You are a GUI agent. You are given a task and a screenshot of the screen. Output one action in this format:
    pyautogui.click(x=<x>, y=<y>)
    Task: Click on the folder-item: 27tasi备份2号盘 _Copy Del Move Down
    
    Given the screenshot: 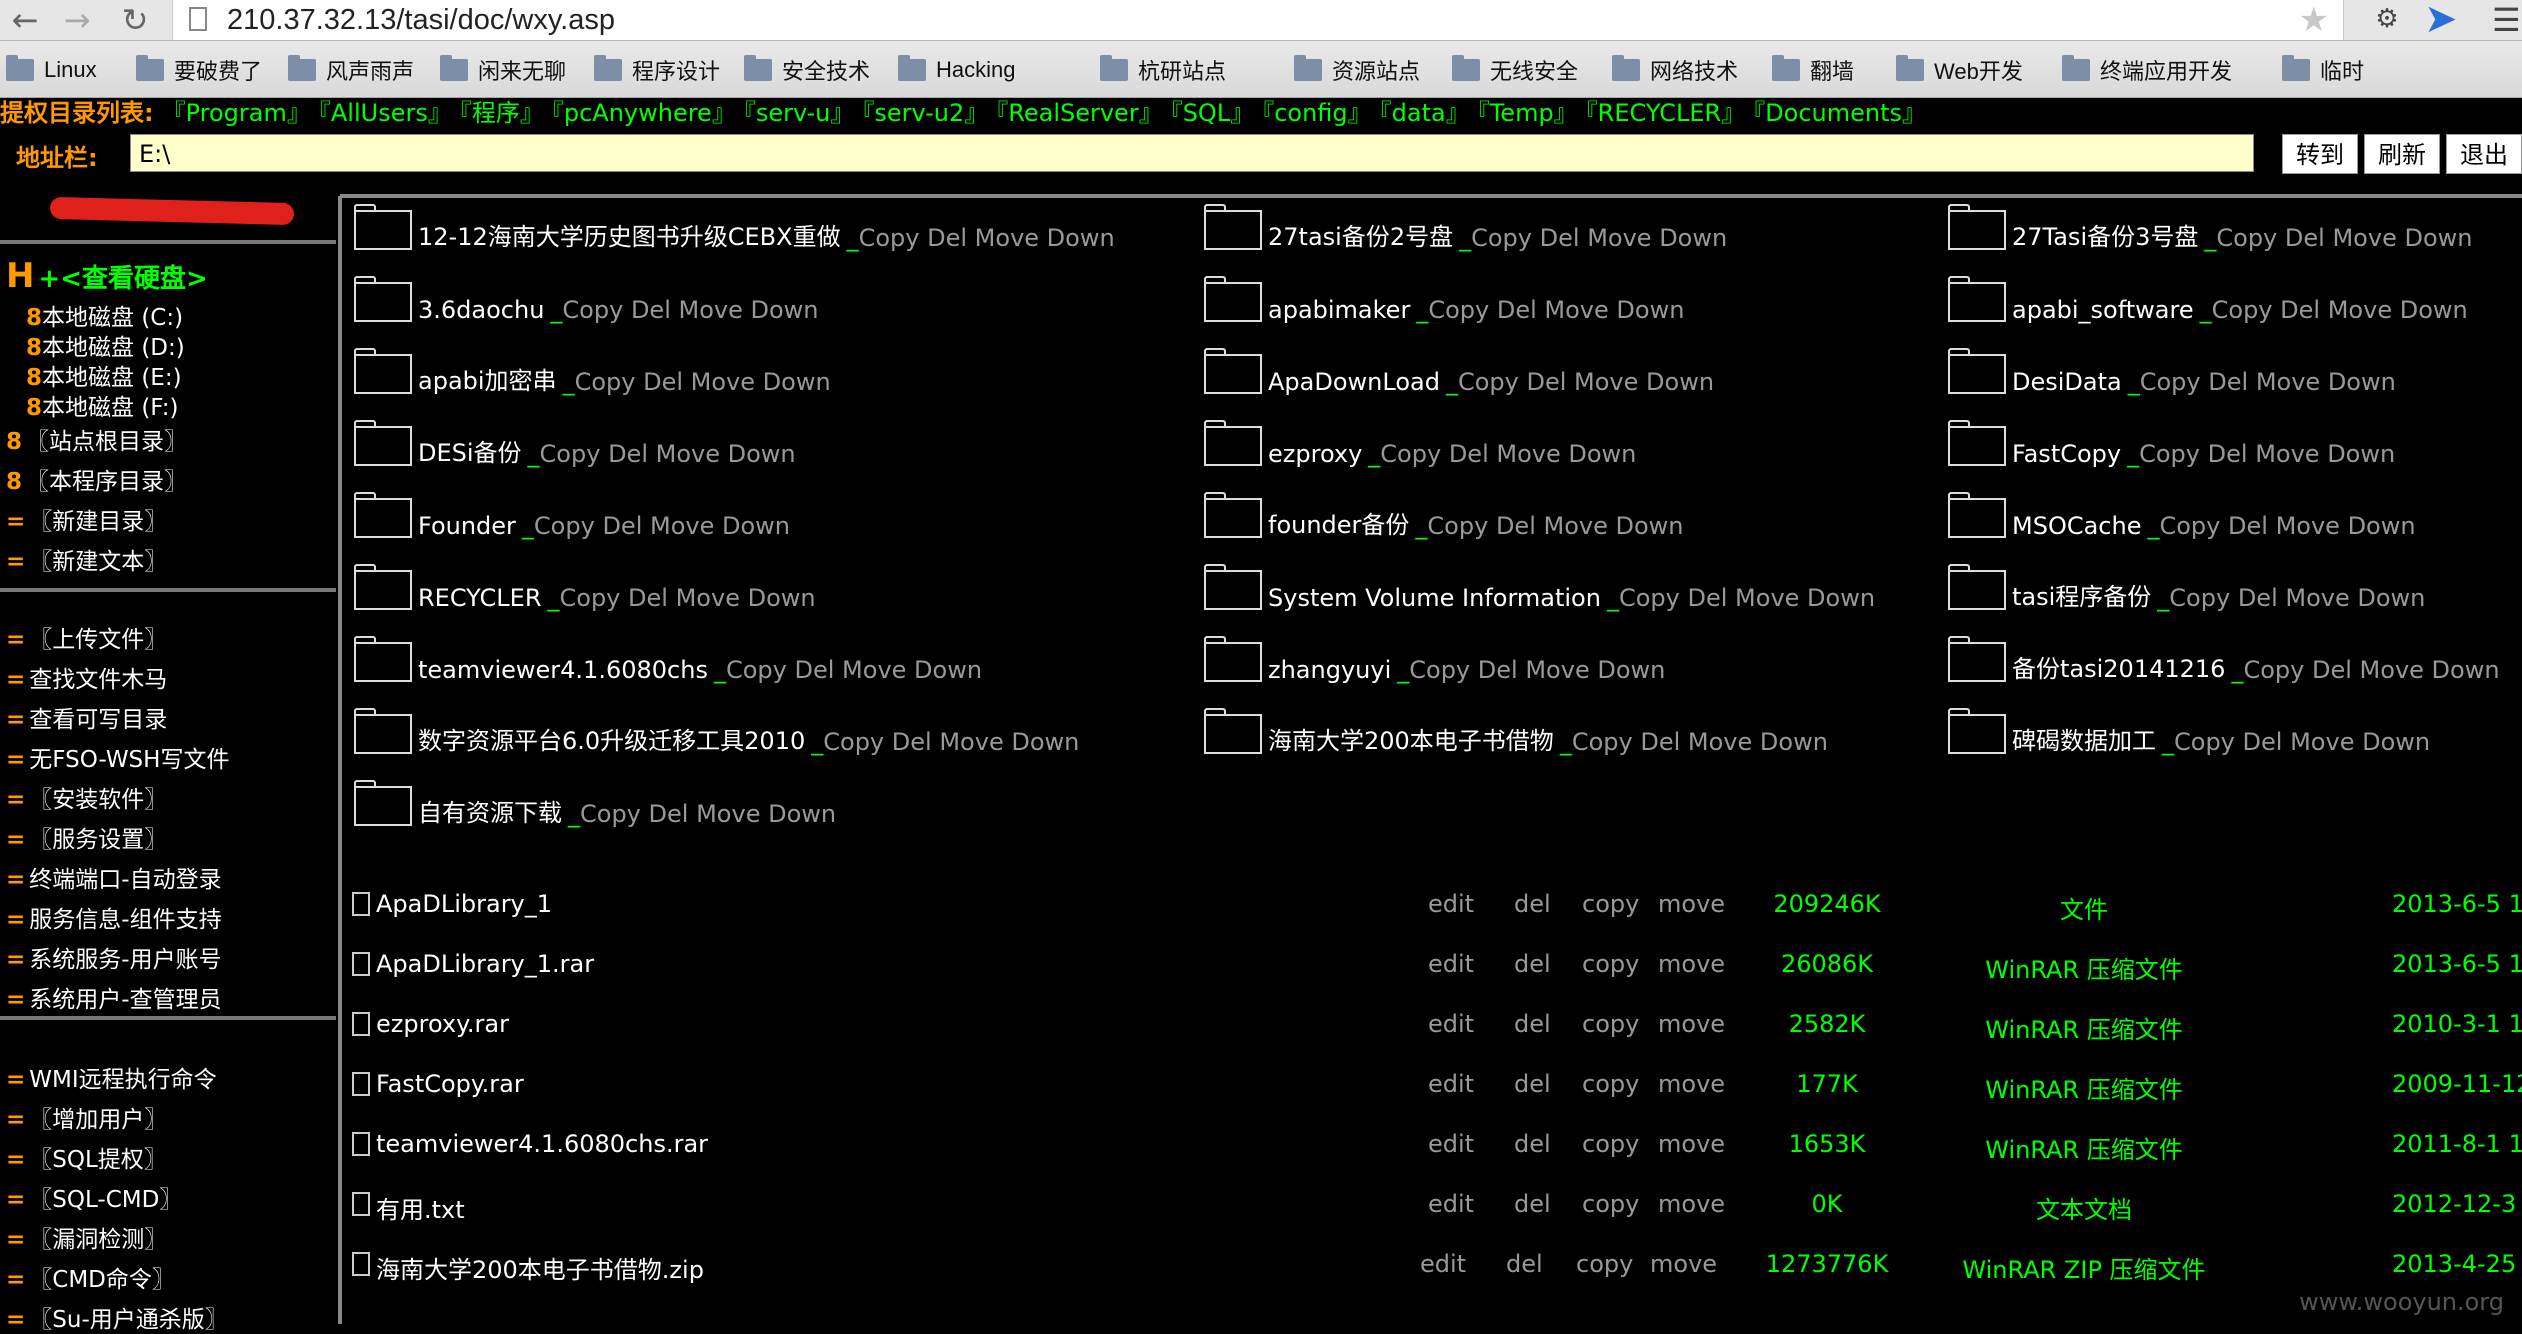 What is the action you would take?
    pyautogui.click(x=1465, y=228)
    